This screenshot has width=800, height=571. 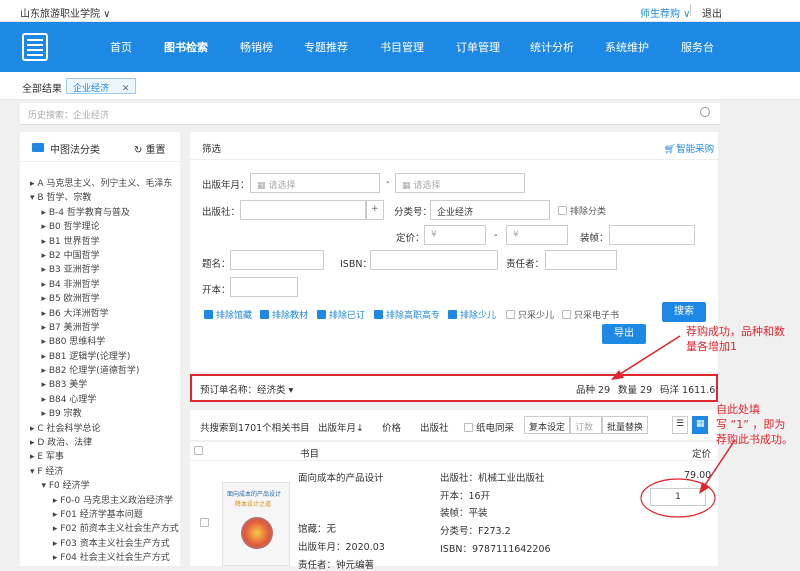 I want to click on annotation-line: 荐购成功，品种和数, so click(x=735, y=331).